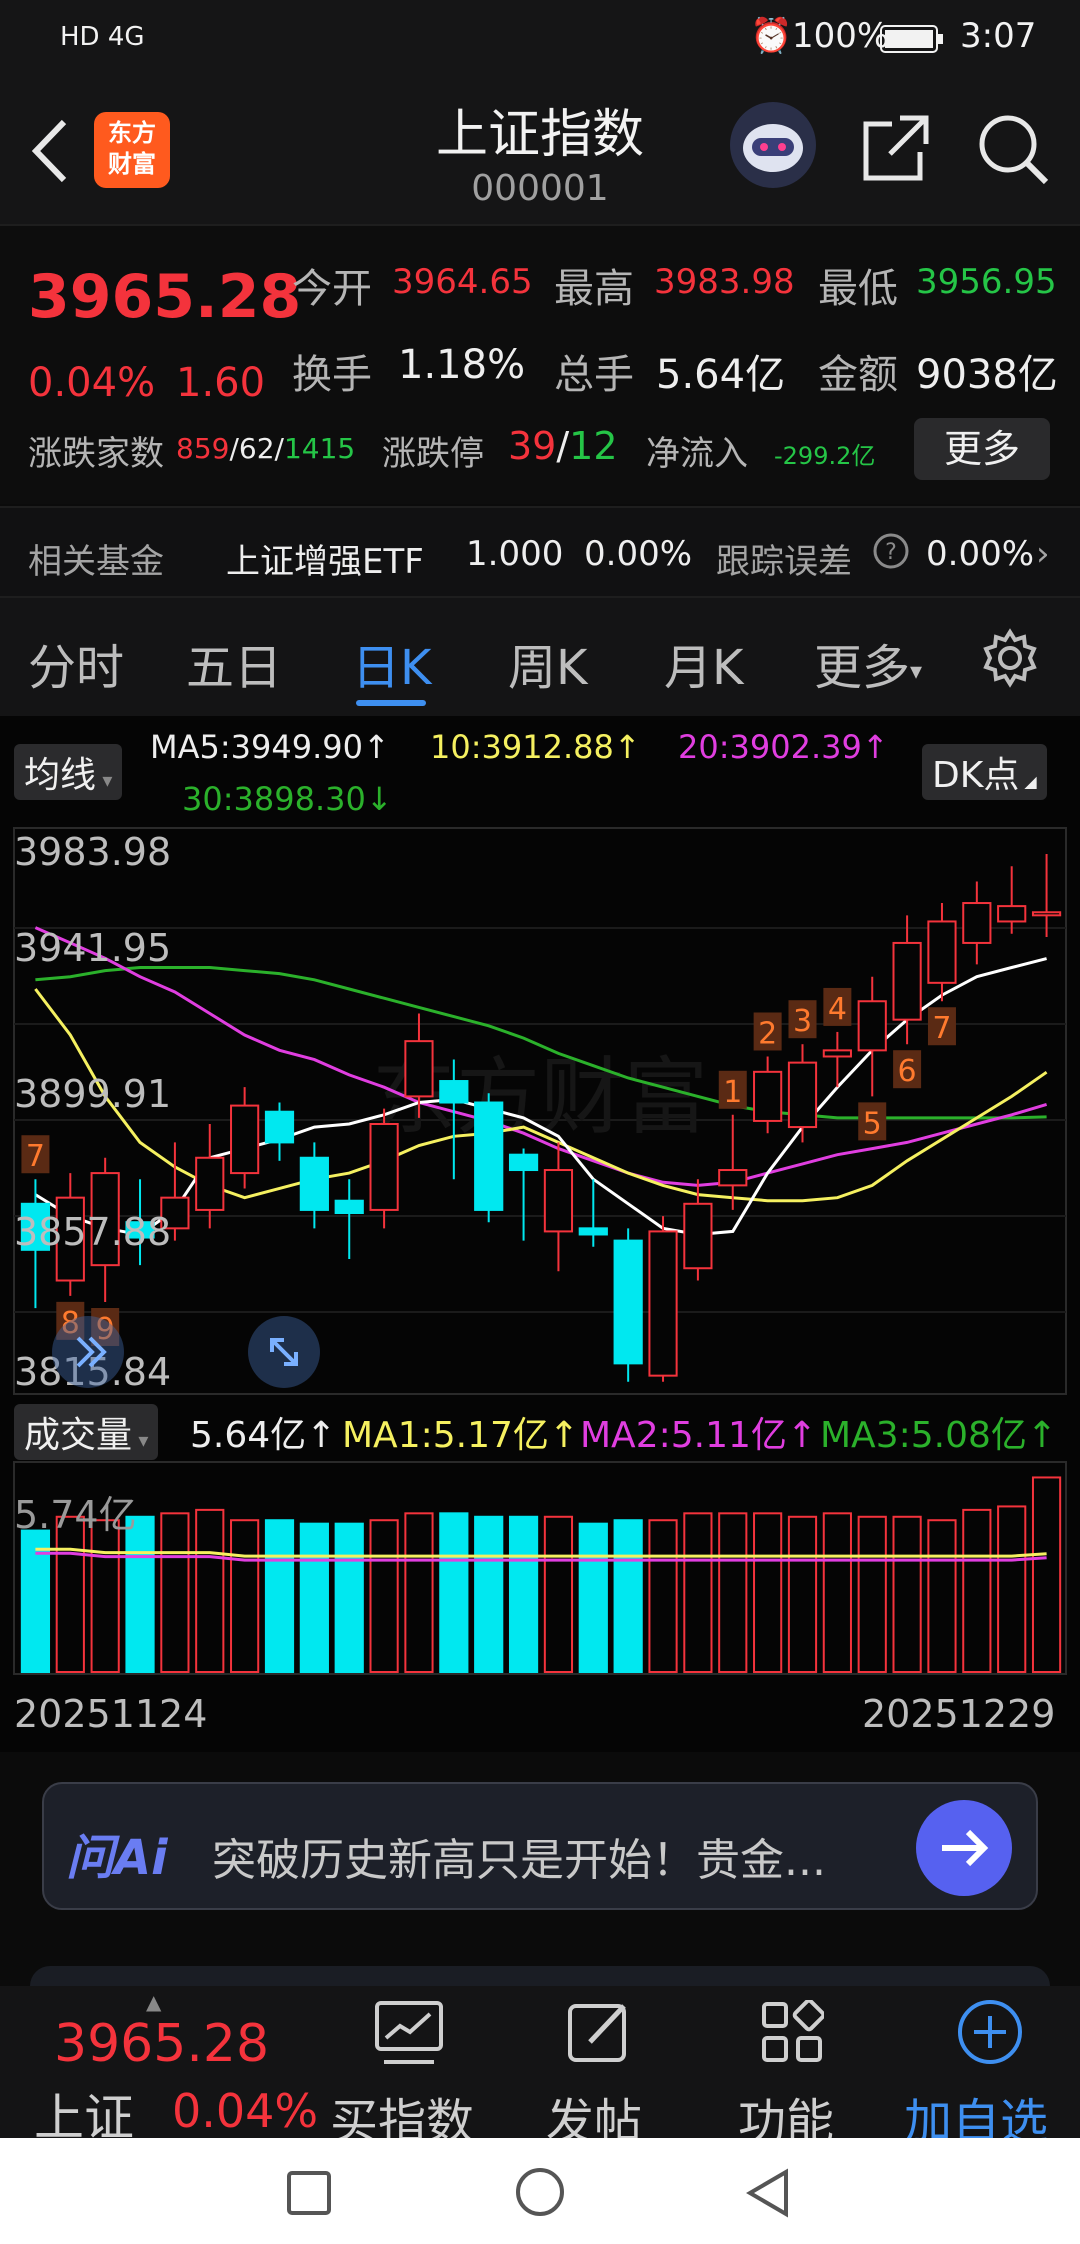 The image size is (1080, 2244). Describe the element at coordinates (998, 36) in the screenshot. I see `clock: 3:07` at that location.